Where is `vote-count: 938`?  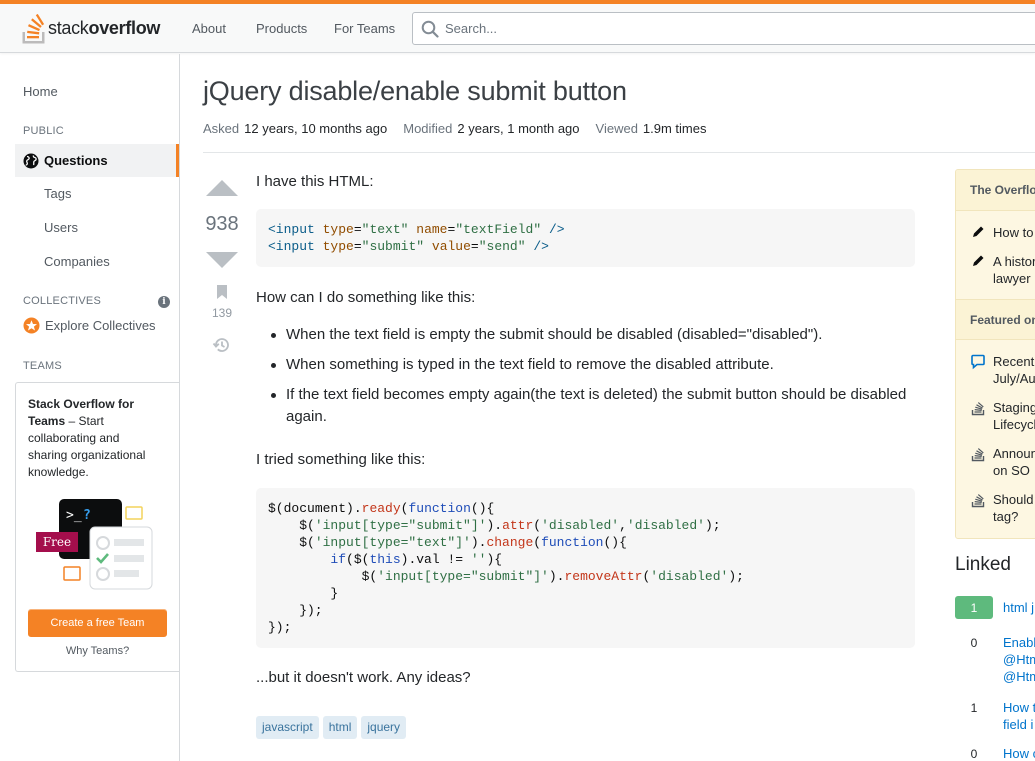
vote-count: 938 is located at coordinates (222, 224).